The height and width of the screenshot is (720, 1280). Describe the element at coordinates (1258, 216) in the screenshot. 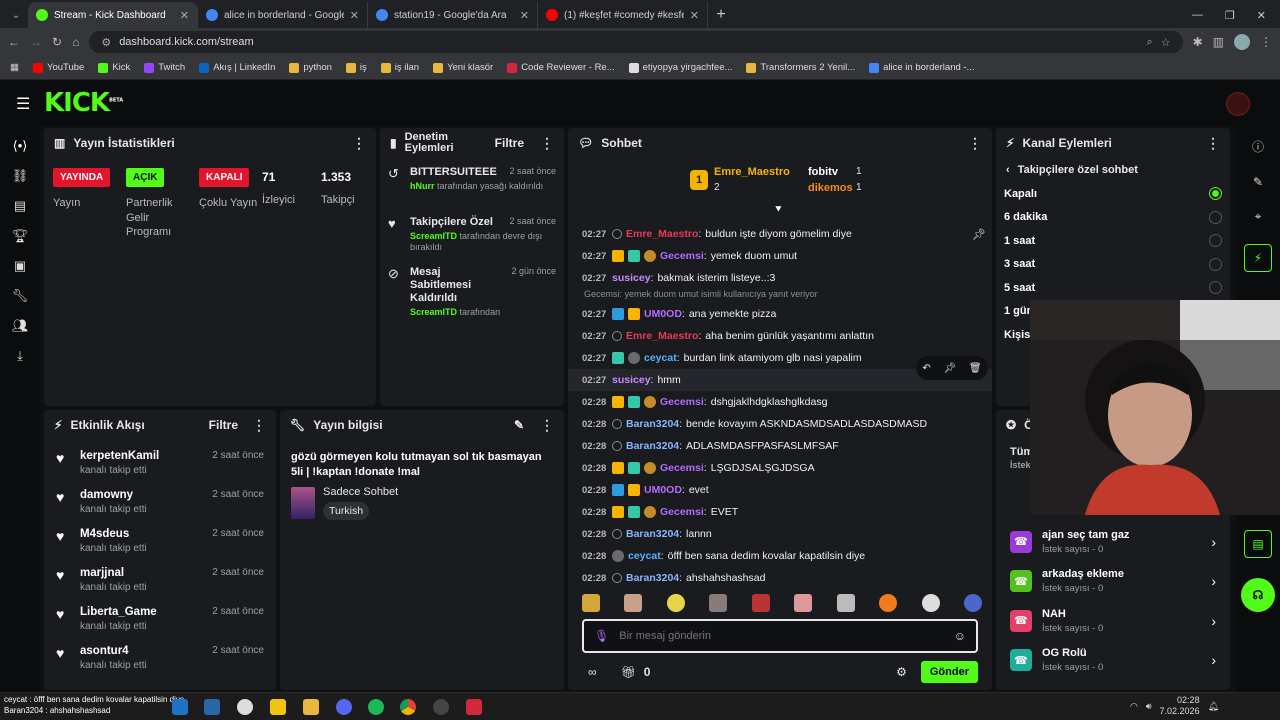

I see `camera-icon: ⌖` at that location.